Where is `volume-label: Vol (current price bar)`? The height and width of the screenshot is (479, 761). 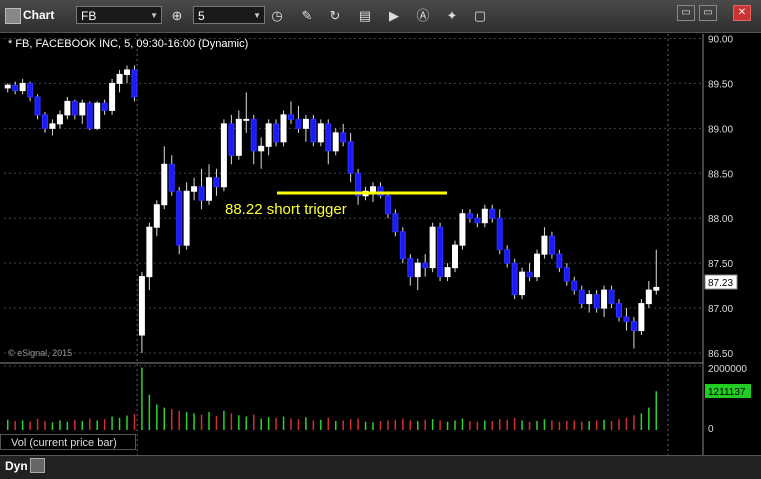 volume-label: Vol (current price bar) is located at coordinates (68, 442).